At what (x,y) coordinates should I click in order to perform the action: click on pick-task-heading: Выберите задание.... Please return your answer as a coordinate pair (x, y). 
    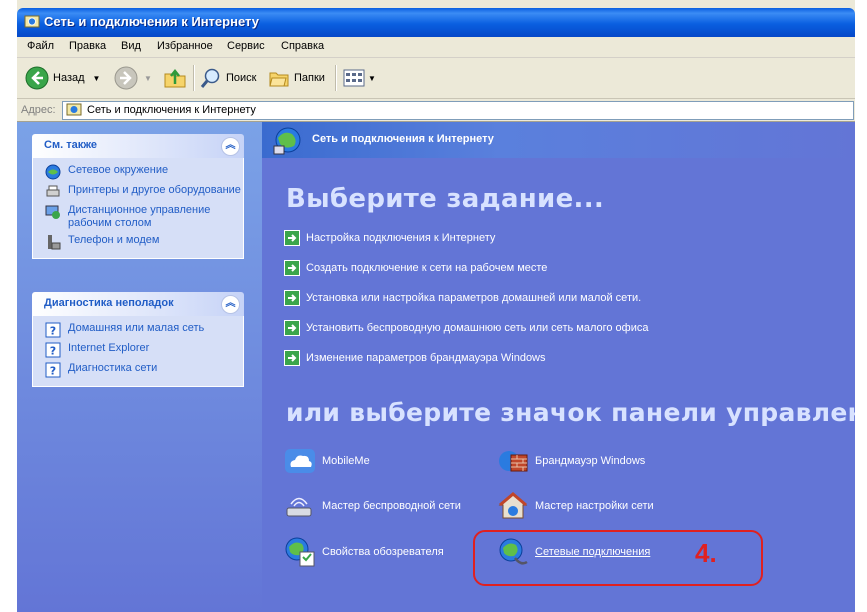
    Looking at the image, I should click on (445, 199).